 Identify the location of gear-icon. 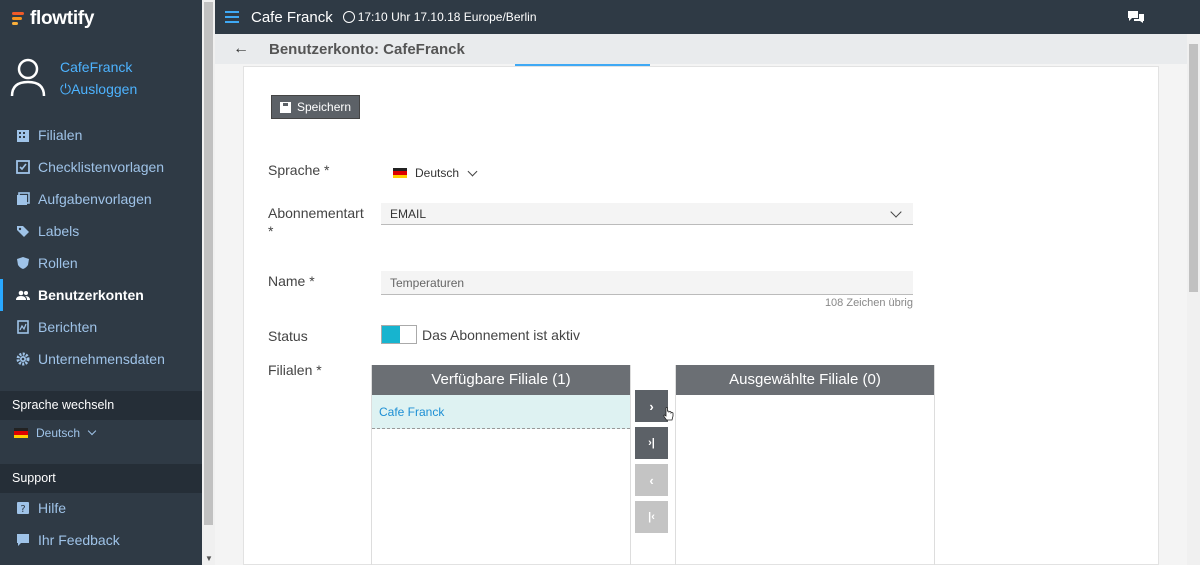
(23, 359).